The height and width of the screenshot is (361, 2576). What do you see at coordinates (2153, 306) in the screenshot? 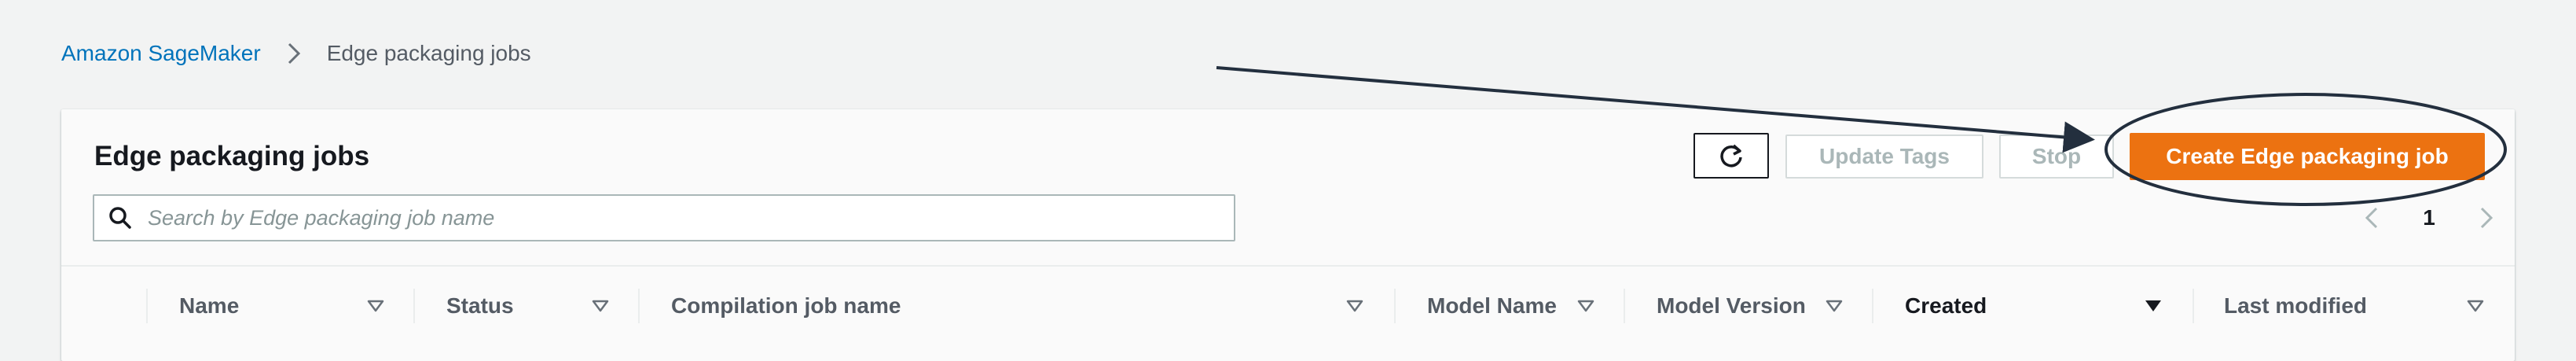
I see `sort-descending-icon` at bounding box center [2153, 306].